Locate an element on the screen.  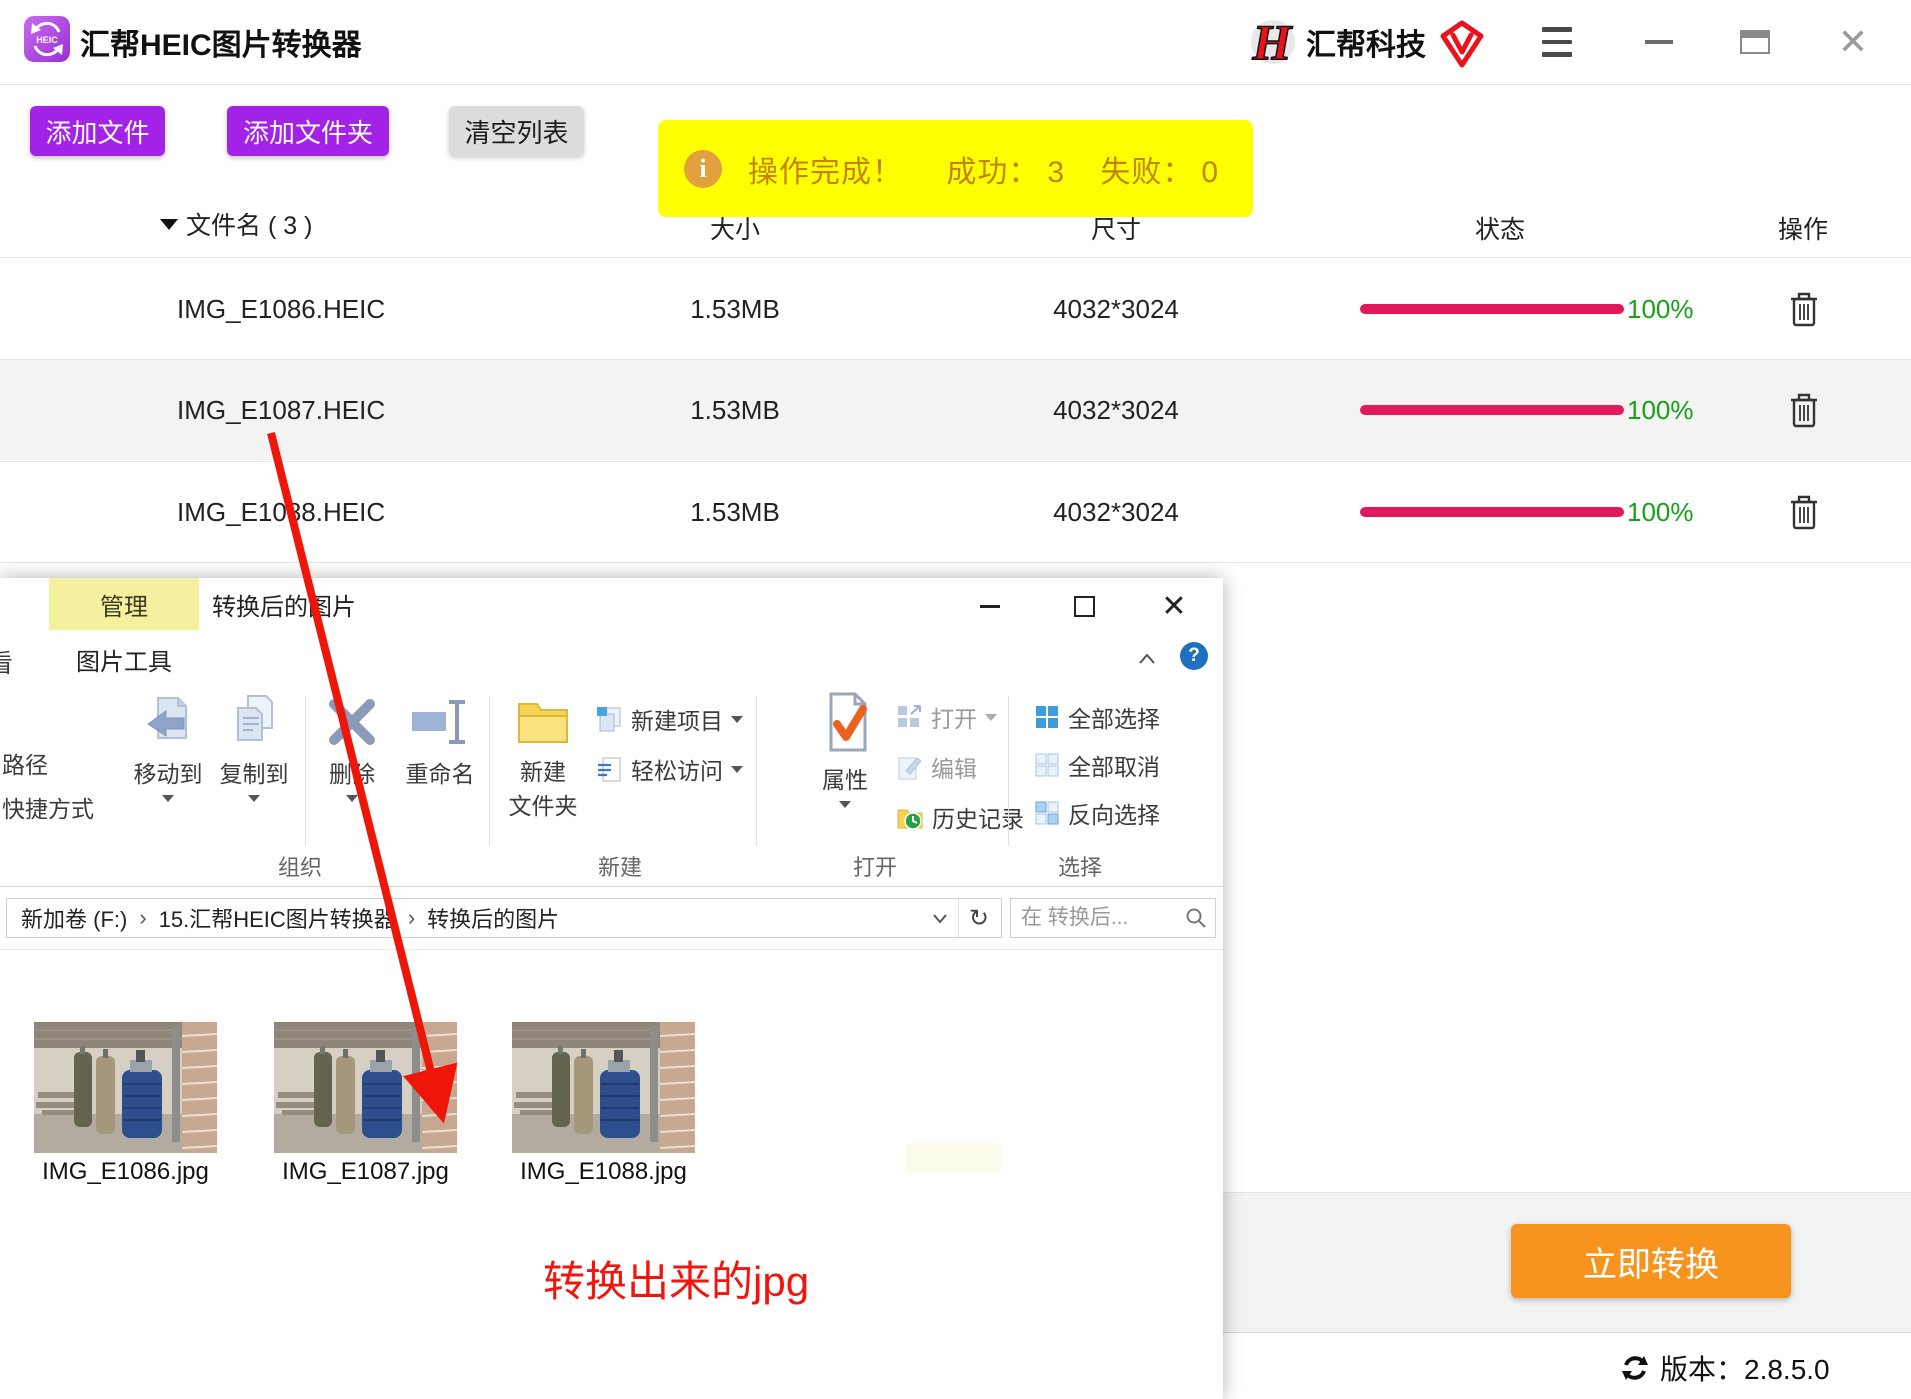
add-file-button: 添加文件 is located at coordinates (97, 131).